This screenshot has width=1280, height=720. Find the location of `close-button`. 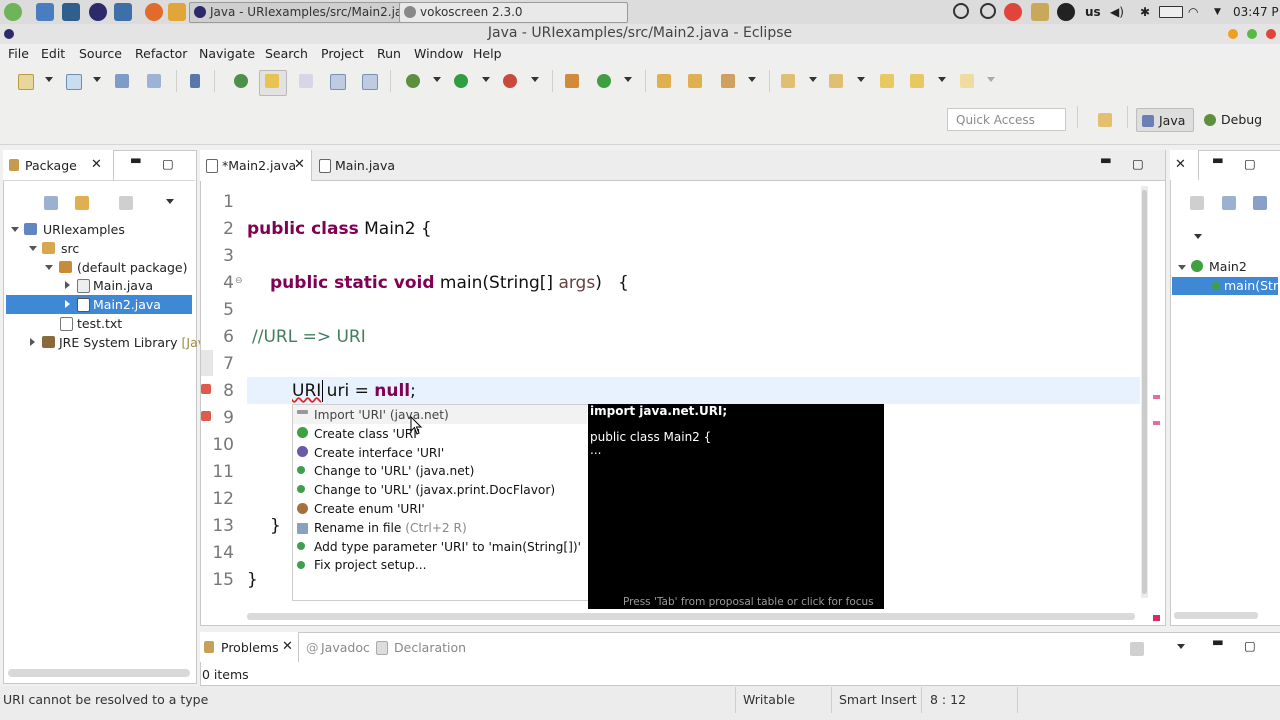

close-button is located at coordinates (1271, 34).